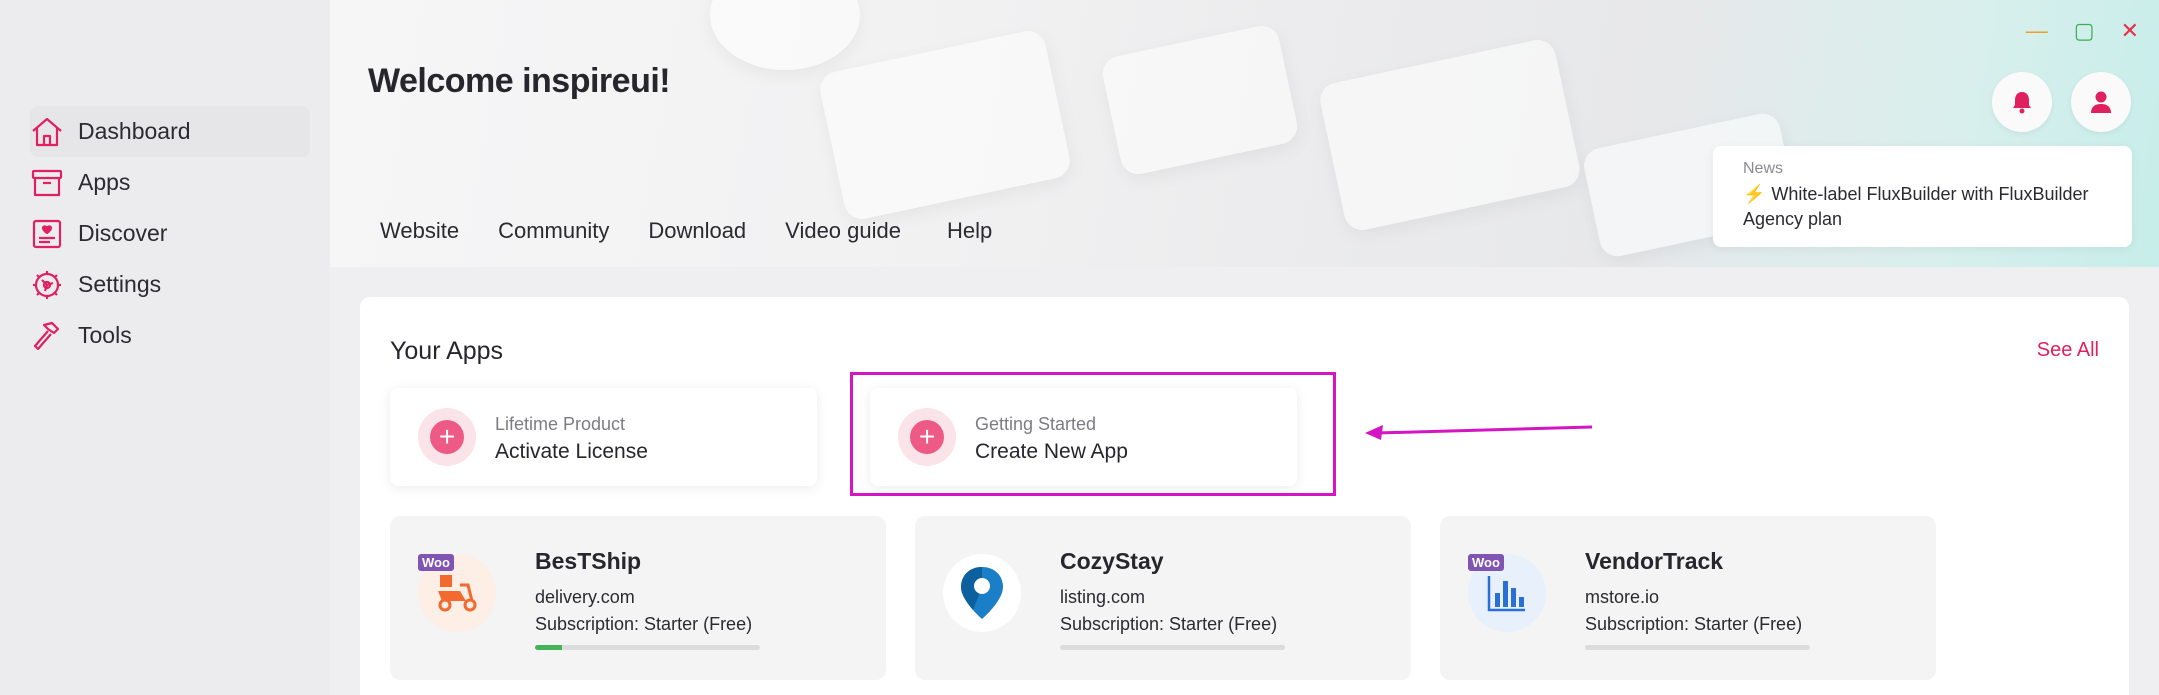  What do you see at coordinates (2130, 31) in the screenshot?
I see `close-button: ✕` at bounding box center [2130, 31].